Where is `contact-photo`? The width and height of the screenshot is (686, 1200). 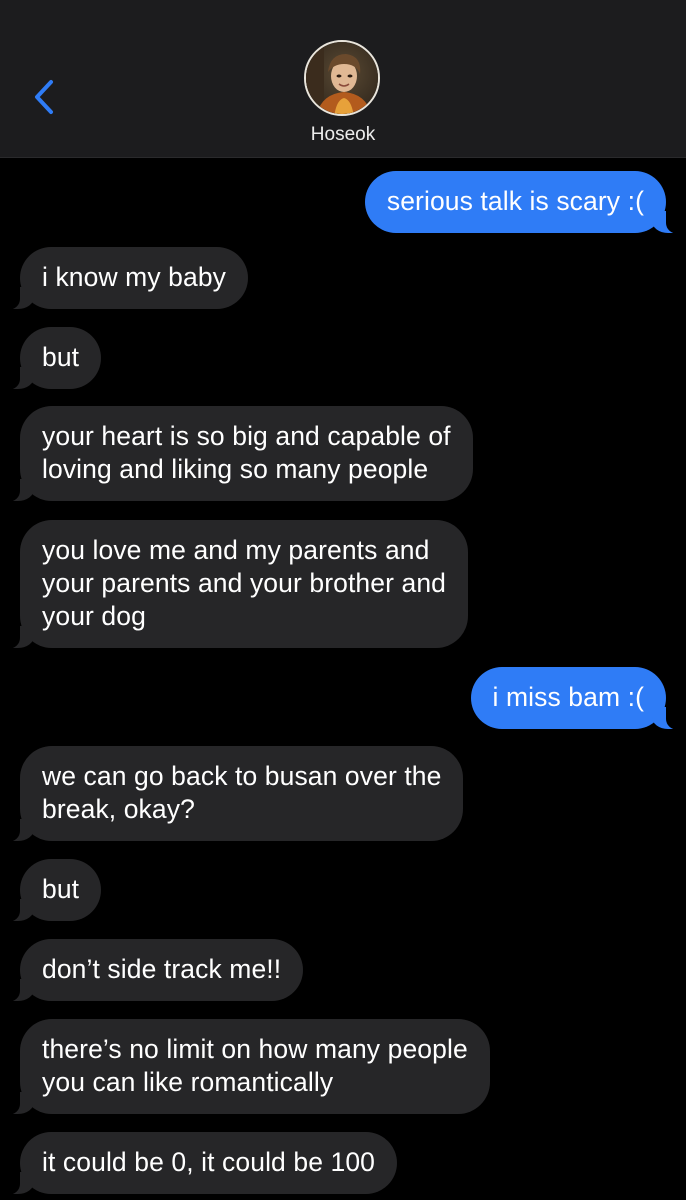 contact-photo is located at coordinates (342, 78).